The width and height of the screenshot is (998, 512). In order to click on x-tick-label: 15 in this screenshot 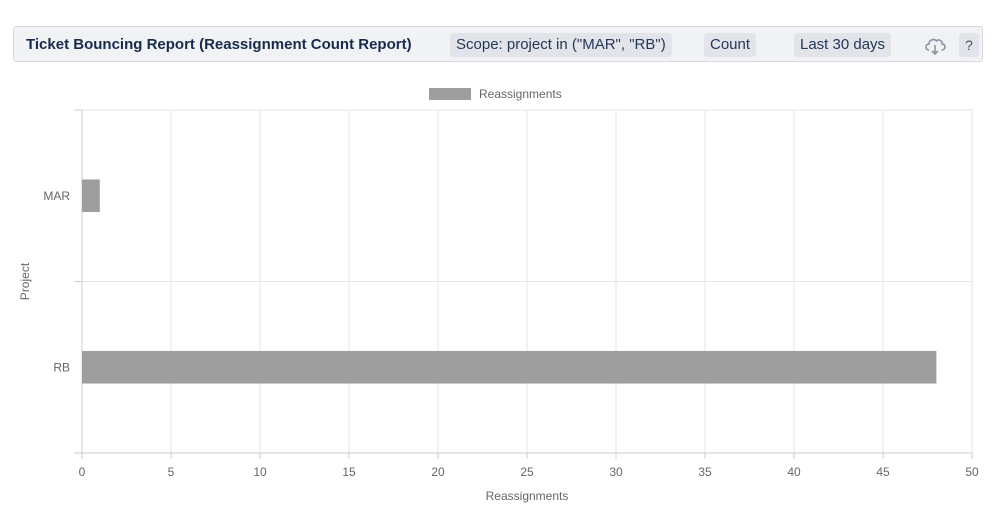, I will do `click(349, 472)`.